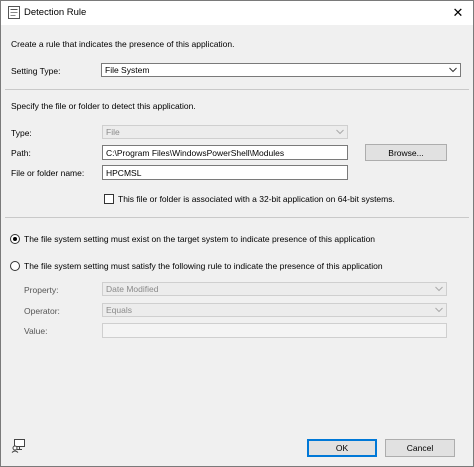 Image resolution: width=474 pixels, height=467 pixels. I want to click on cancel-button: Cancel, so click(420, 448).